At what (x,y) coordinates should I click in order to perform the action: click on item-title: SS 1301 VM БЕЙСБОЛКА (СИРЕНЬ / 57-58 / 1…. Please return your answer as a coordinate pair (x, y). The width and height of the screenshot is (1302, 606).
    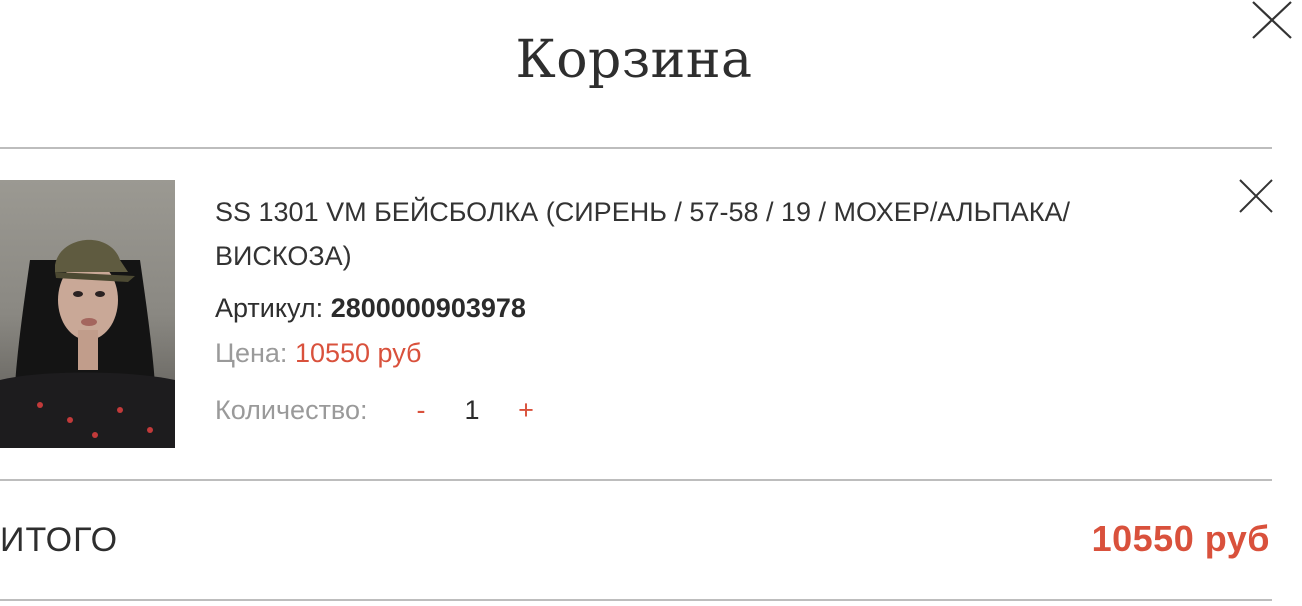
    Looking at the image, I should click on (695, 234).